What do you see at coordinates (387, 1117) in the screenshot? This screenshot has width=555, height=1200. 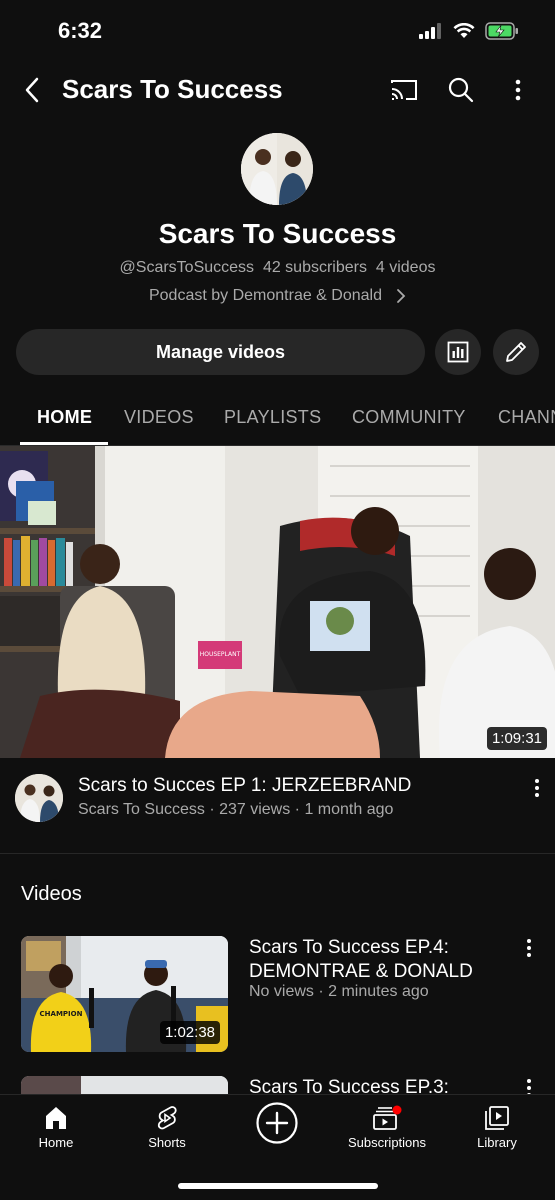 I see `subscriptions-icon` at bounding box center [387, 1117].